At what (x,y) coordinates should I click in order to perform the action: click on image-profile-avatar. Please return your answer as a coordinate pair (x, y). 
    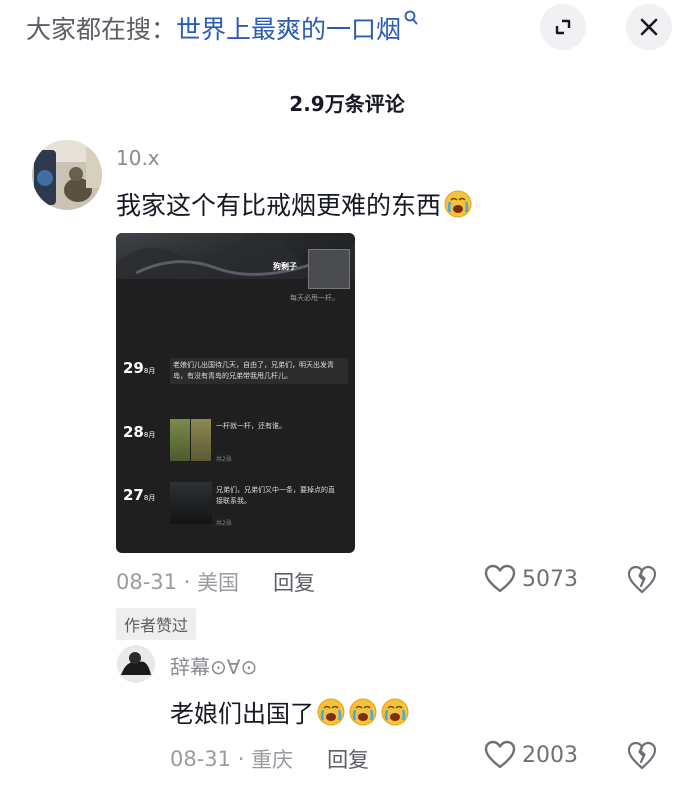
    Looking at the image, I should click on (329, 269).